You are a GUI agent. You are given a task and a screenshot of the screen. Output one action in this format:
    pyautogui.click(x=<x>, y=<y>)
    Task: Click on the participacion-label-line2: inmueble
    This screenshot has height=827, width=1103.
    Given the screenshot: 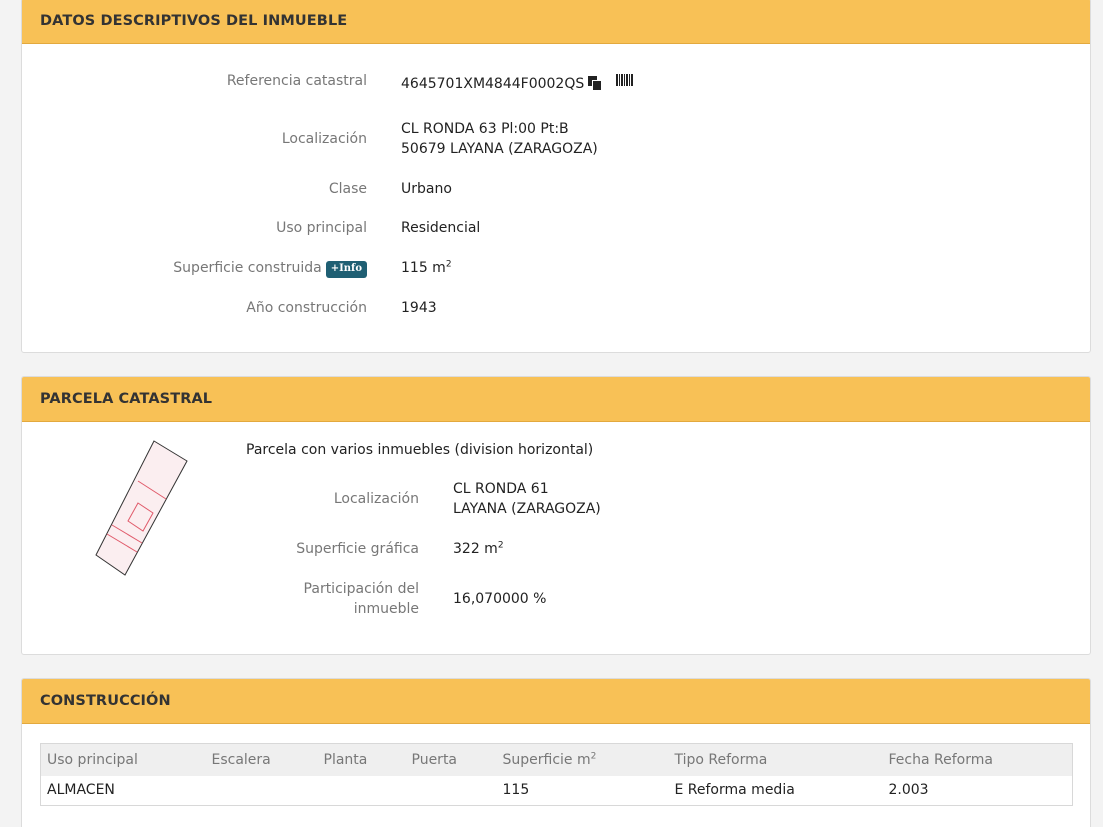 What is the action you would take?
    pyautogui.click(x=386, y=609)
    